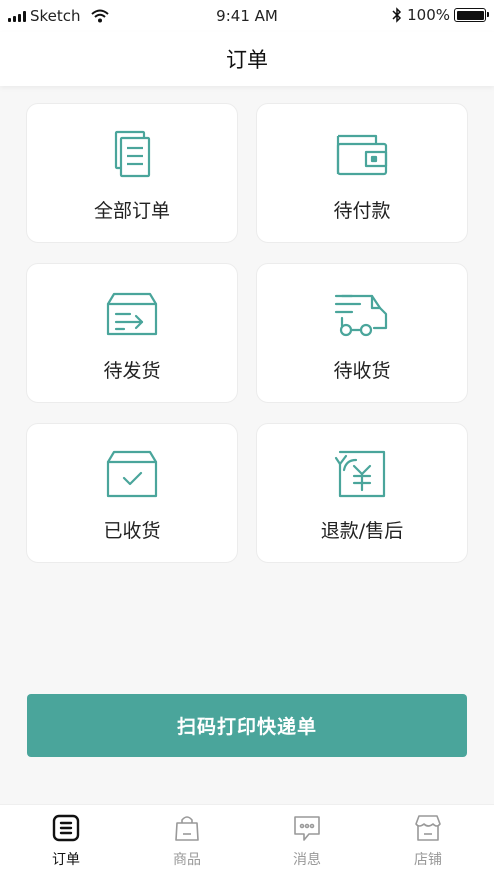 This screenshot has height=880, width=494. What do you see at coordinates (428, 842) in the screenshot?
I see `tab-store: 店铺` at bounding box center [428, 842].